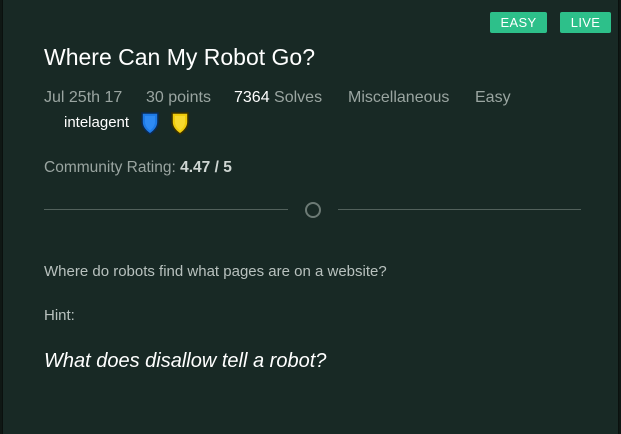  I want to click on author-link: intelagent, so click(96, 122).